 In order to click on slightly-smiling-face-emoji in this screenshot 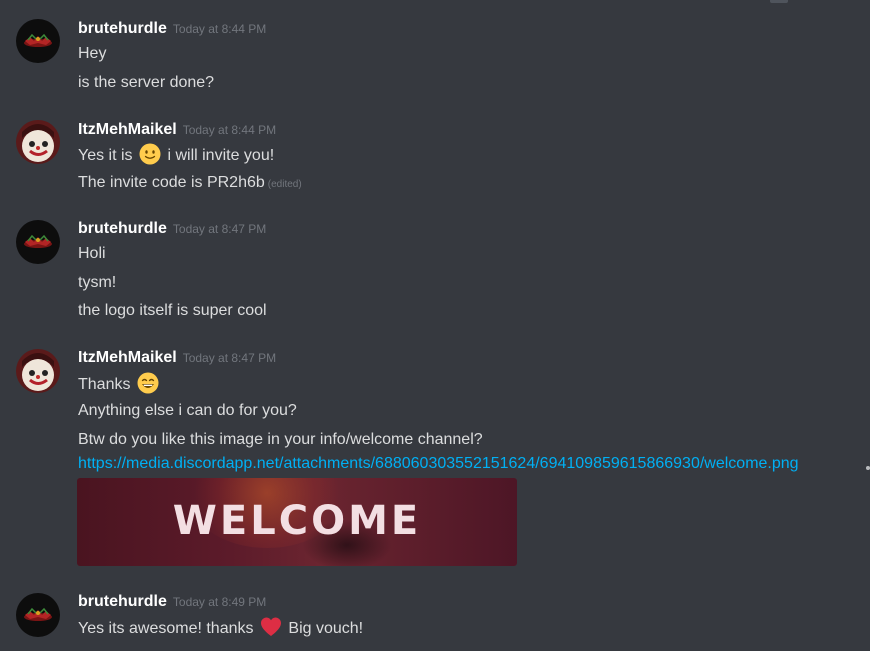, I will do `click(150, 154)`.